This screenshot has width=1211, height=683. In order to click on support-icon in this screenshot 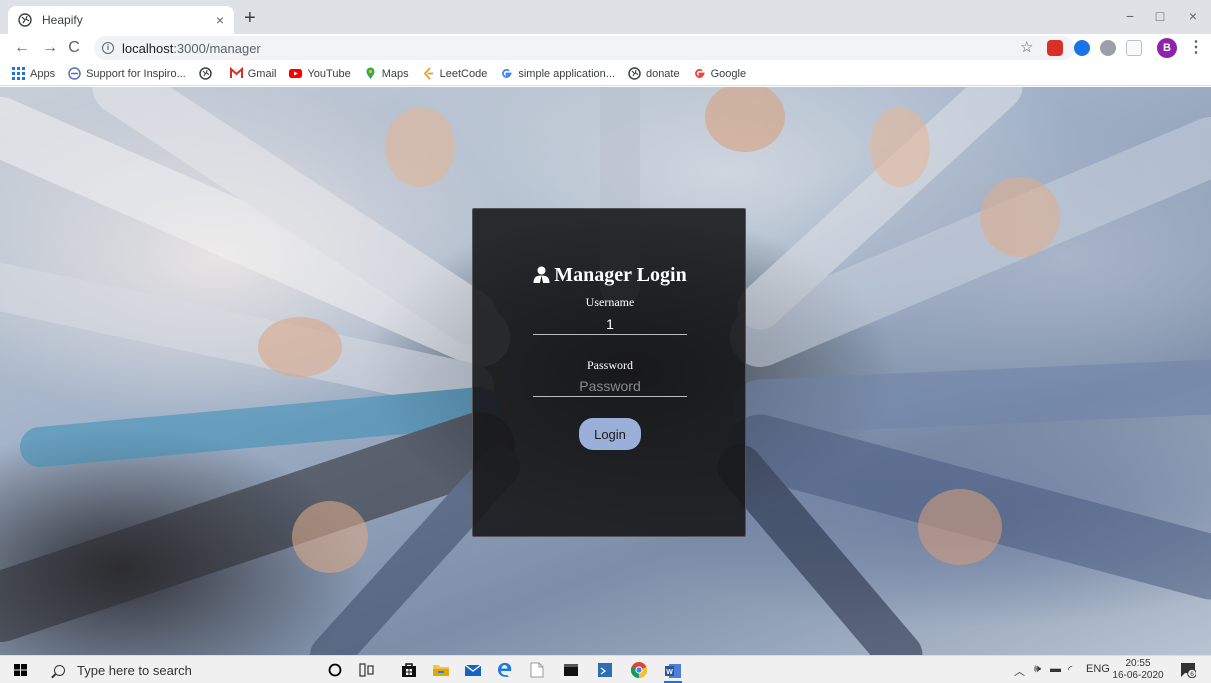, I will do `click(74, 73)`.